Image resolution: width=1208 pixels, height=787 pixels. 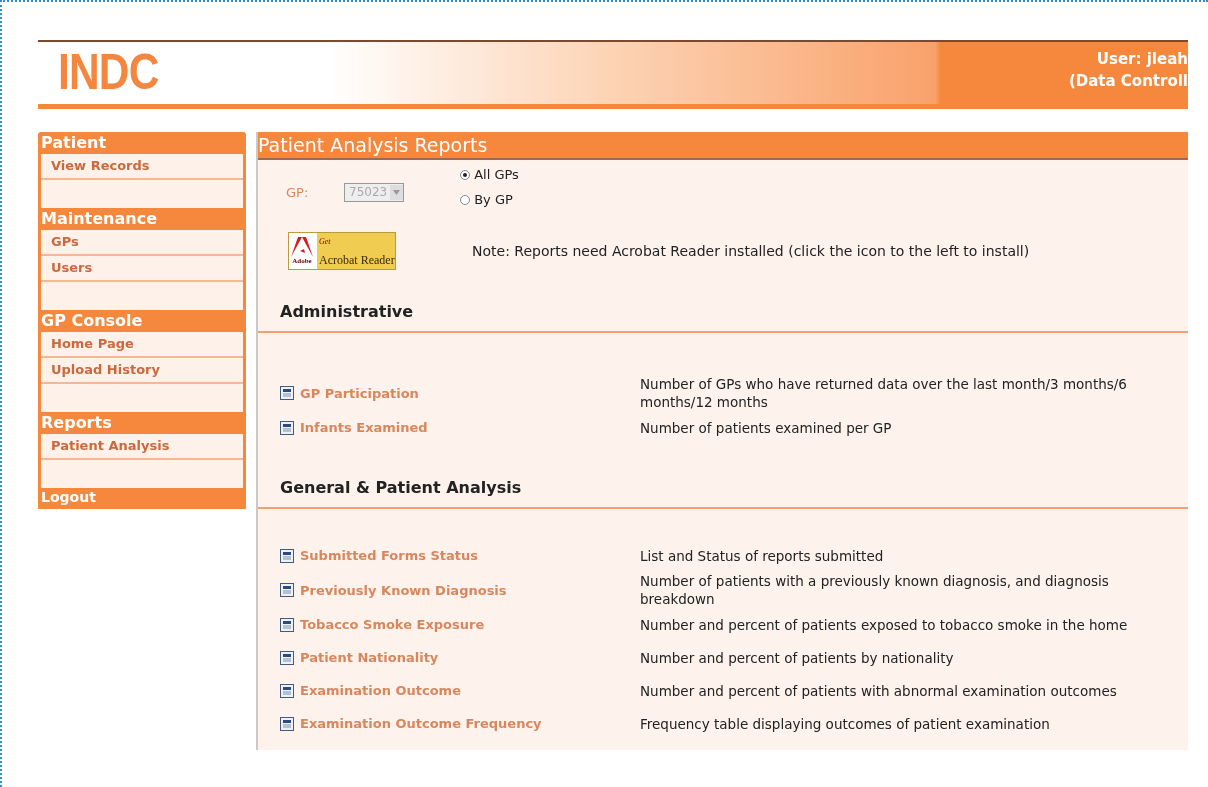 I want to click on install-note: Note: Reports need Acrobat Reader installed (click the icon to the left to install), so click(x=751, y=251).